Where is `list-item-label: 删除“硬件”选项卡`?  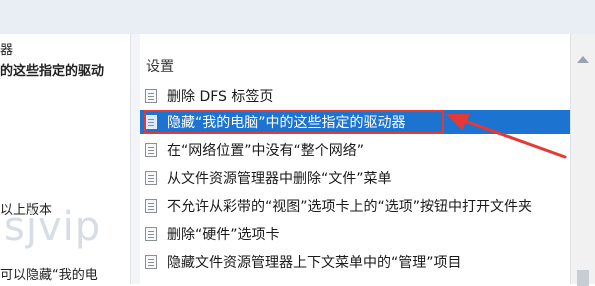 list-item-label: 删除“硬件”选项卡 is located at coordinates (223, 235).